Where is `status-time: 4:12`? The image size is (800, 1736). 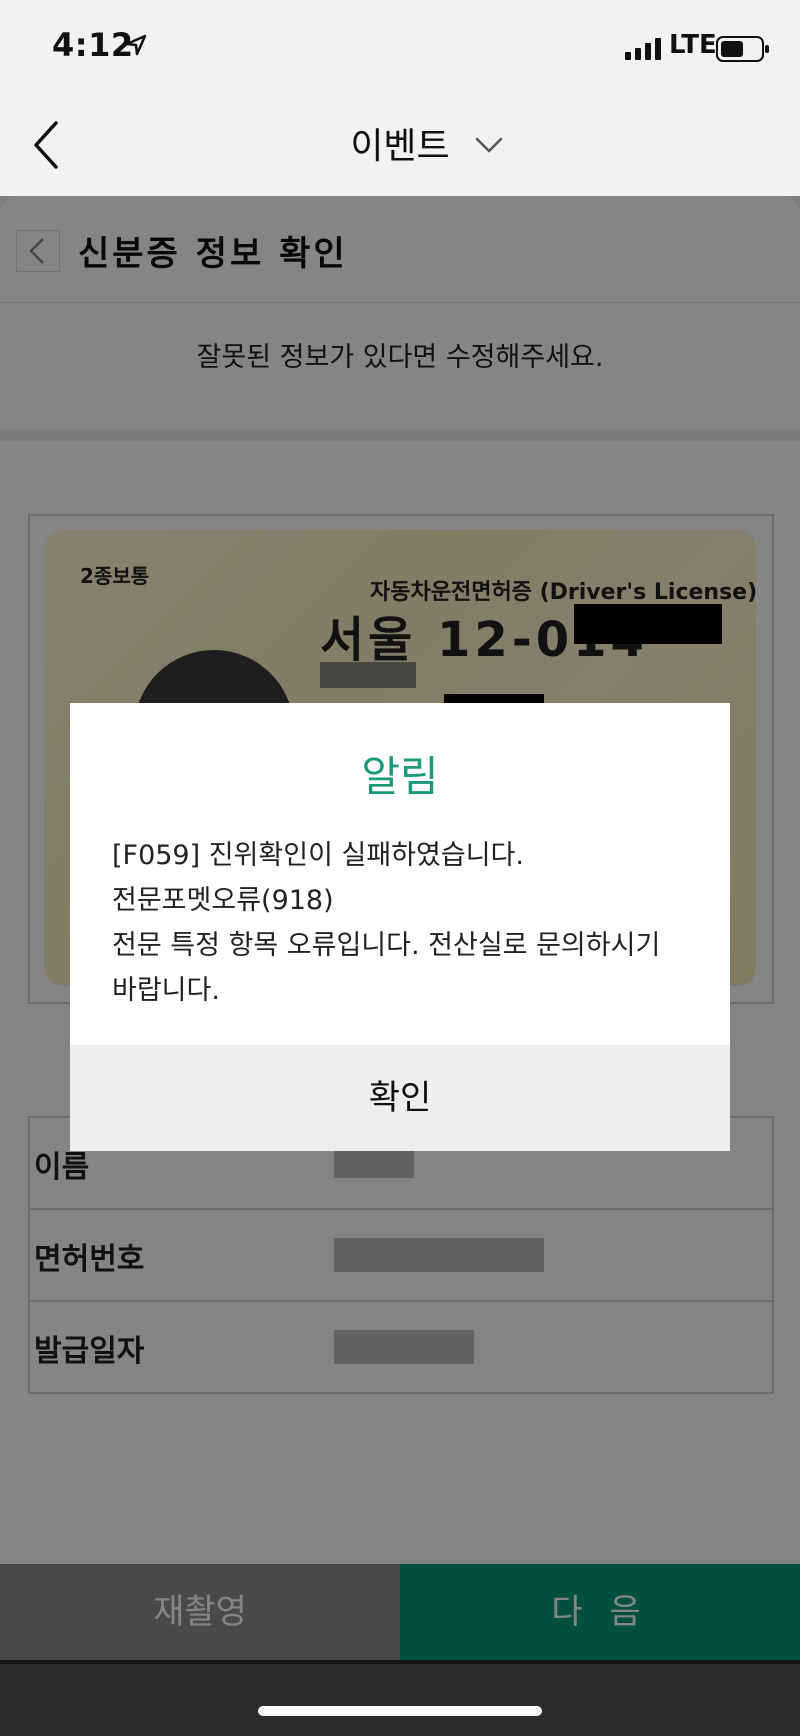 status-time: 4:12 is located at coordinates (93, 45).